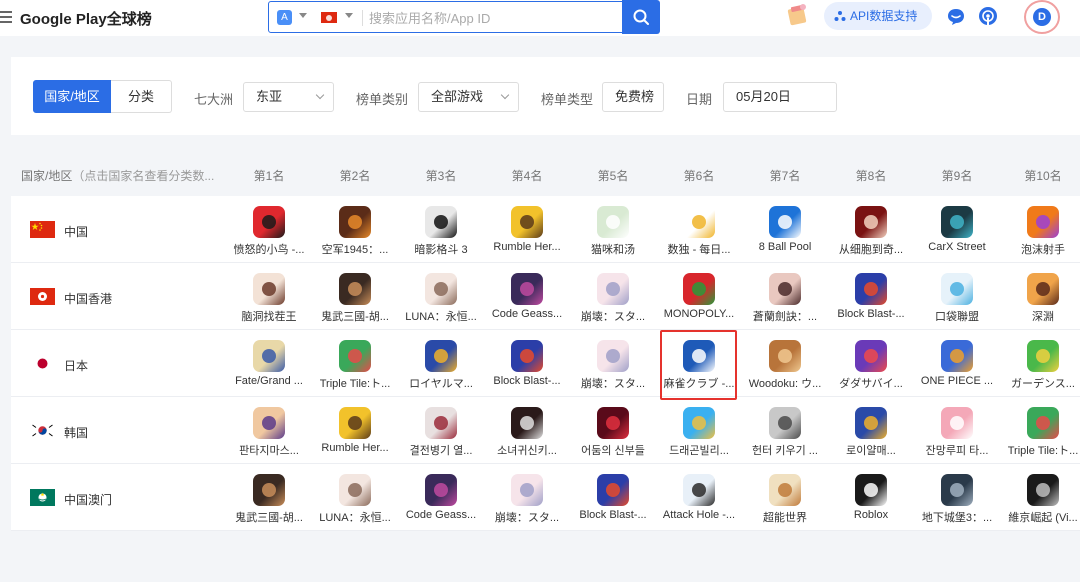  What do you see at coordinates (269, 289) in the screenshot?
I see `girl-icon` at bounding box center [269, 289].